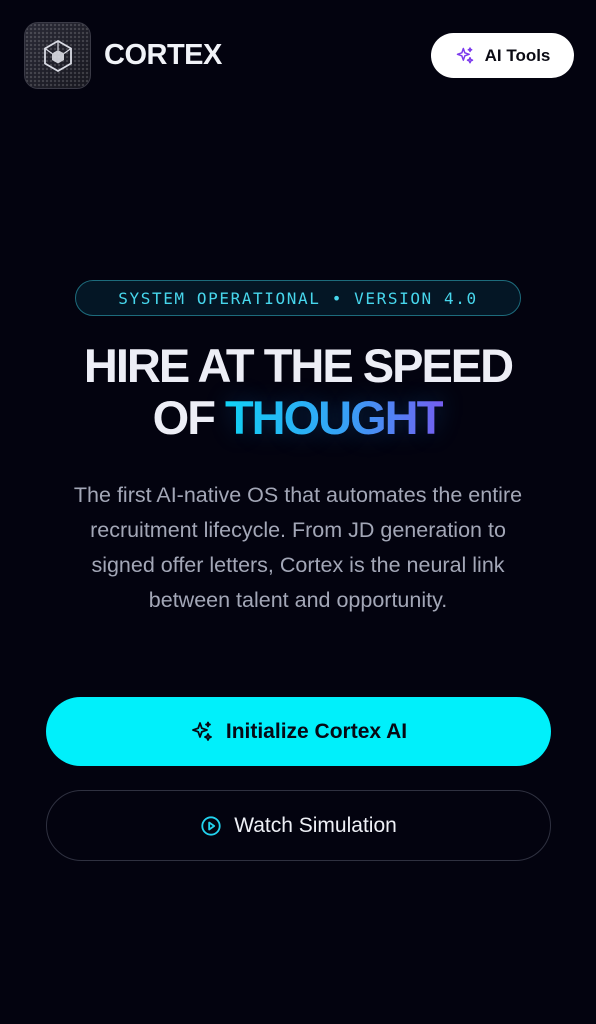 This screenshot has width=596, height=1024. I want to click on headline-accent: THOUGHT, so click(334, 417).